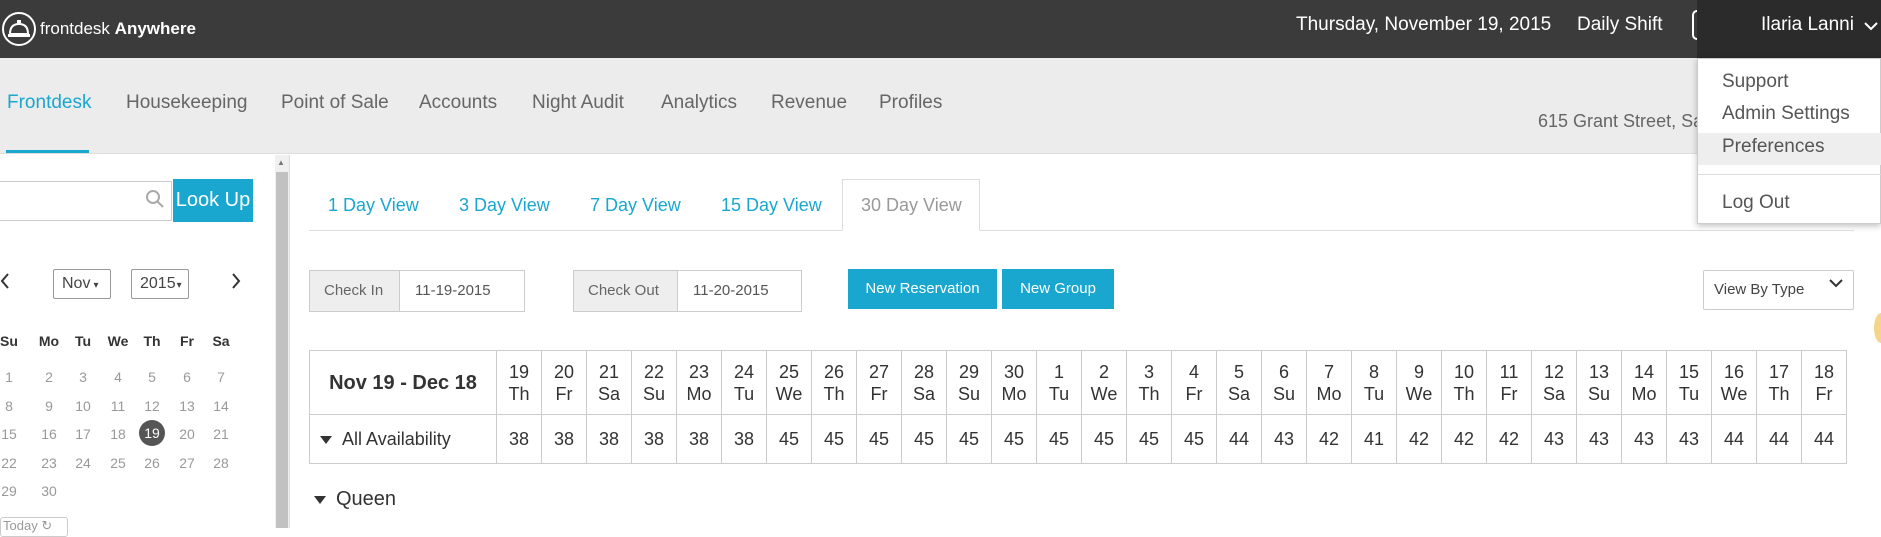  I want to click on calendar-day: 29, so click(12, 491).